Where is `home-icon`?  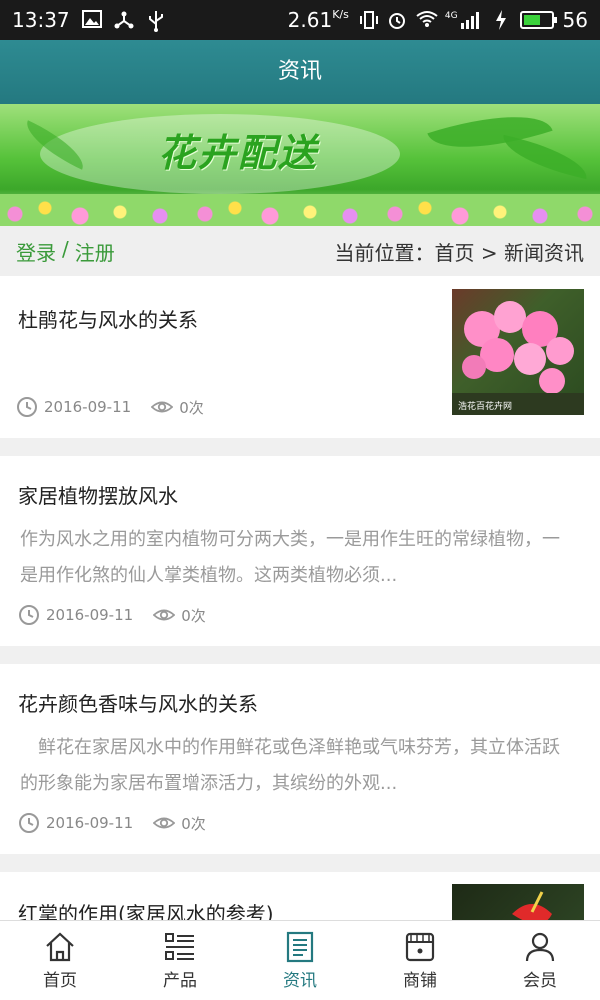 home-icon is located at coordinates (60, 947).